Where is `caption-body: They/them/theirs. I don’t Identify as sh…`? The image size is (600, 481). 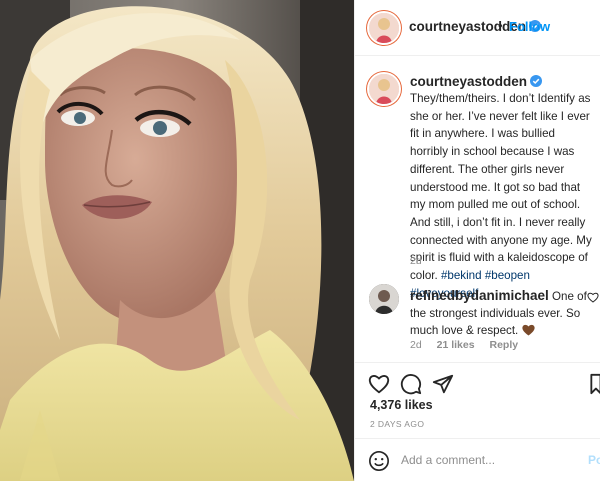 caption-body: They/them/theirs. I don’t Identify as sh… is located at coordinates (502, 196).